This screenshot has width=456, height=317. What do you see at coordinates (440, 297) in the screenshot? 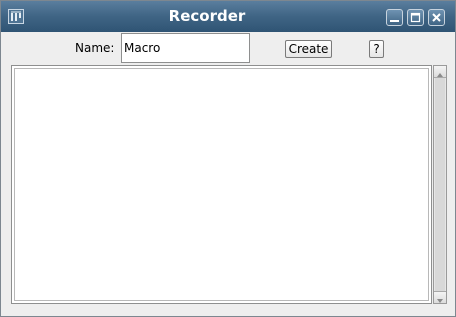
I see `scroll-down-button` at bounding box center [440, 297].